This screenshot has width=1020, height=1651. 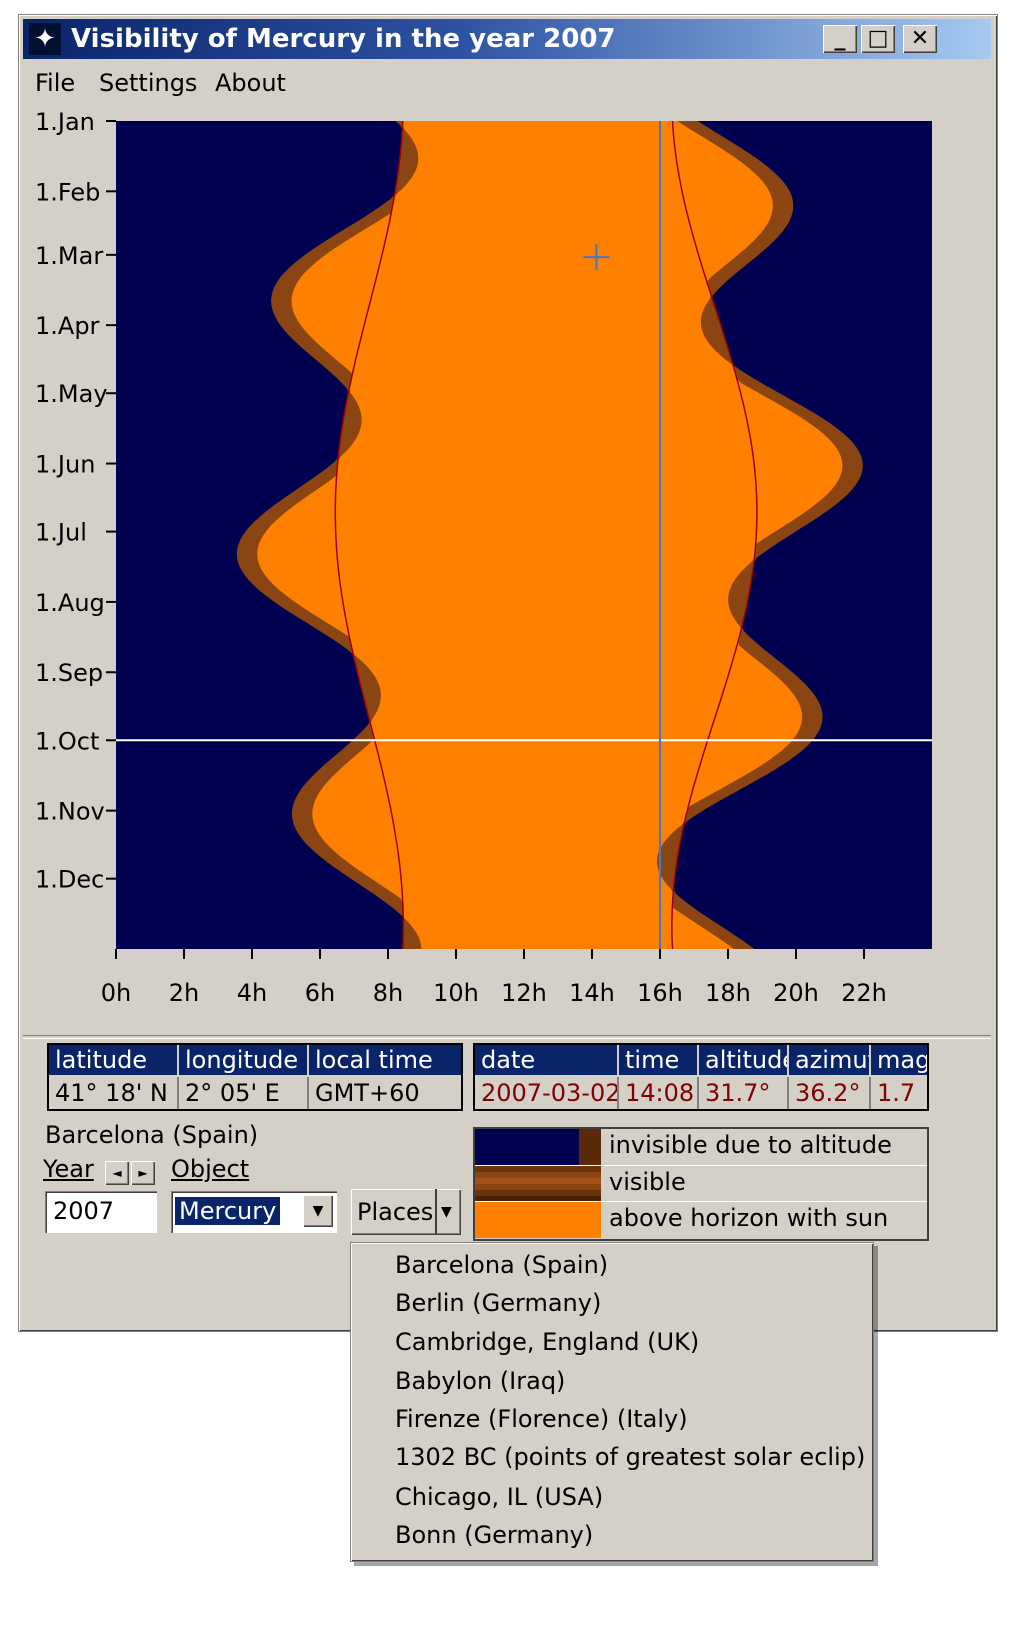 I want to click on legend-item-visible: visible, so click(x=701, y=1183).